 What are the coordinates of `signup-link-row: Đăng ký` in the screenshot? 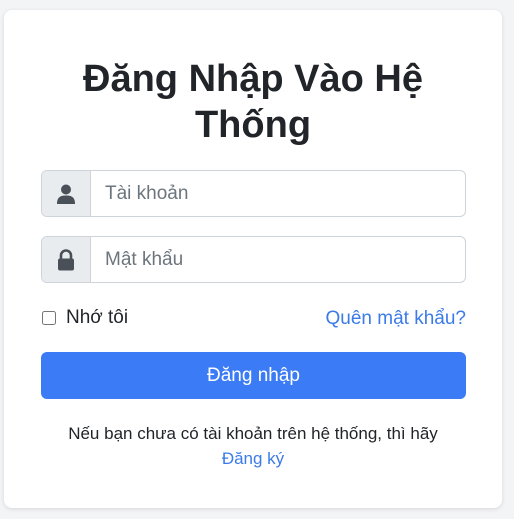 It's located at (253, 459).